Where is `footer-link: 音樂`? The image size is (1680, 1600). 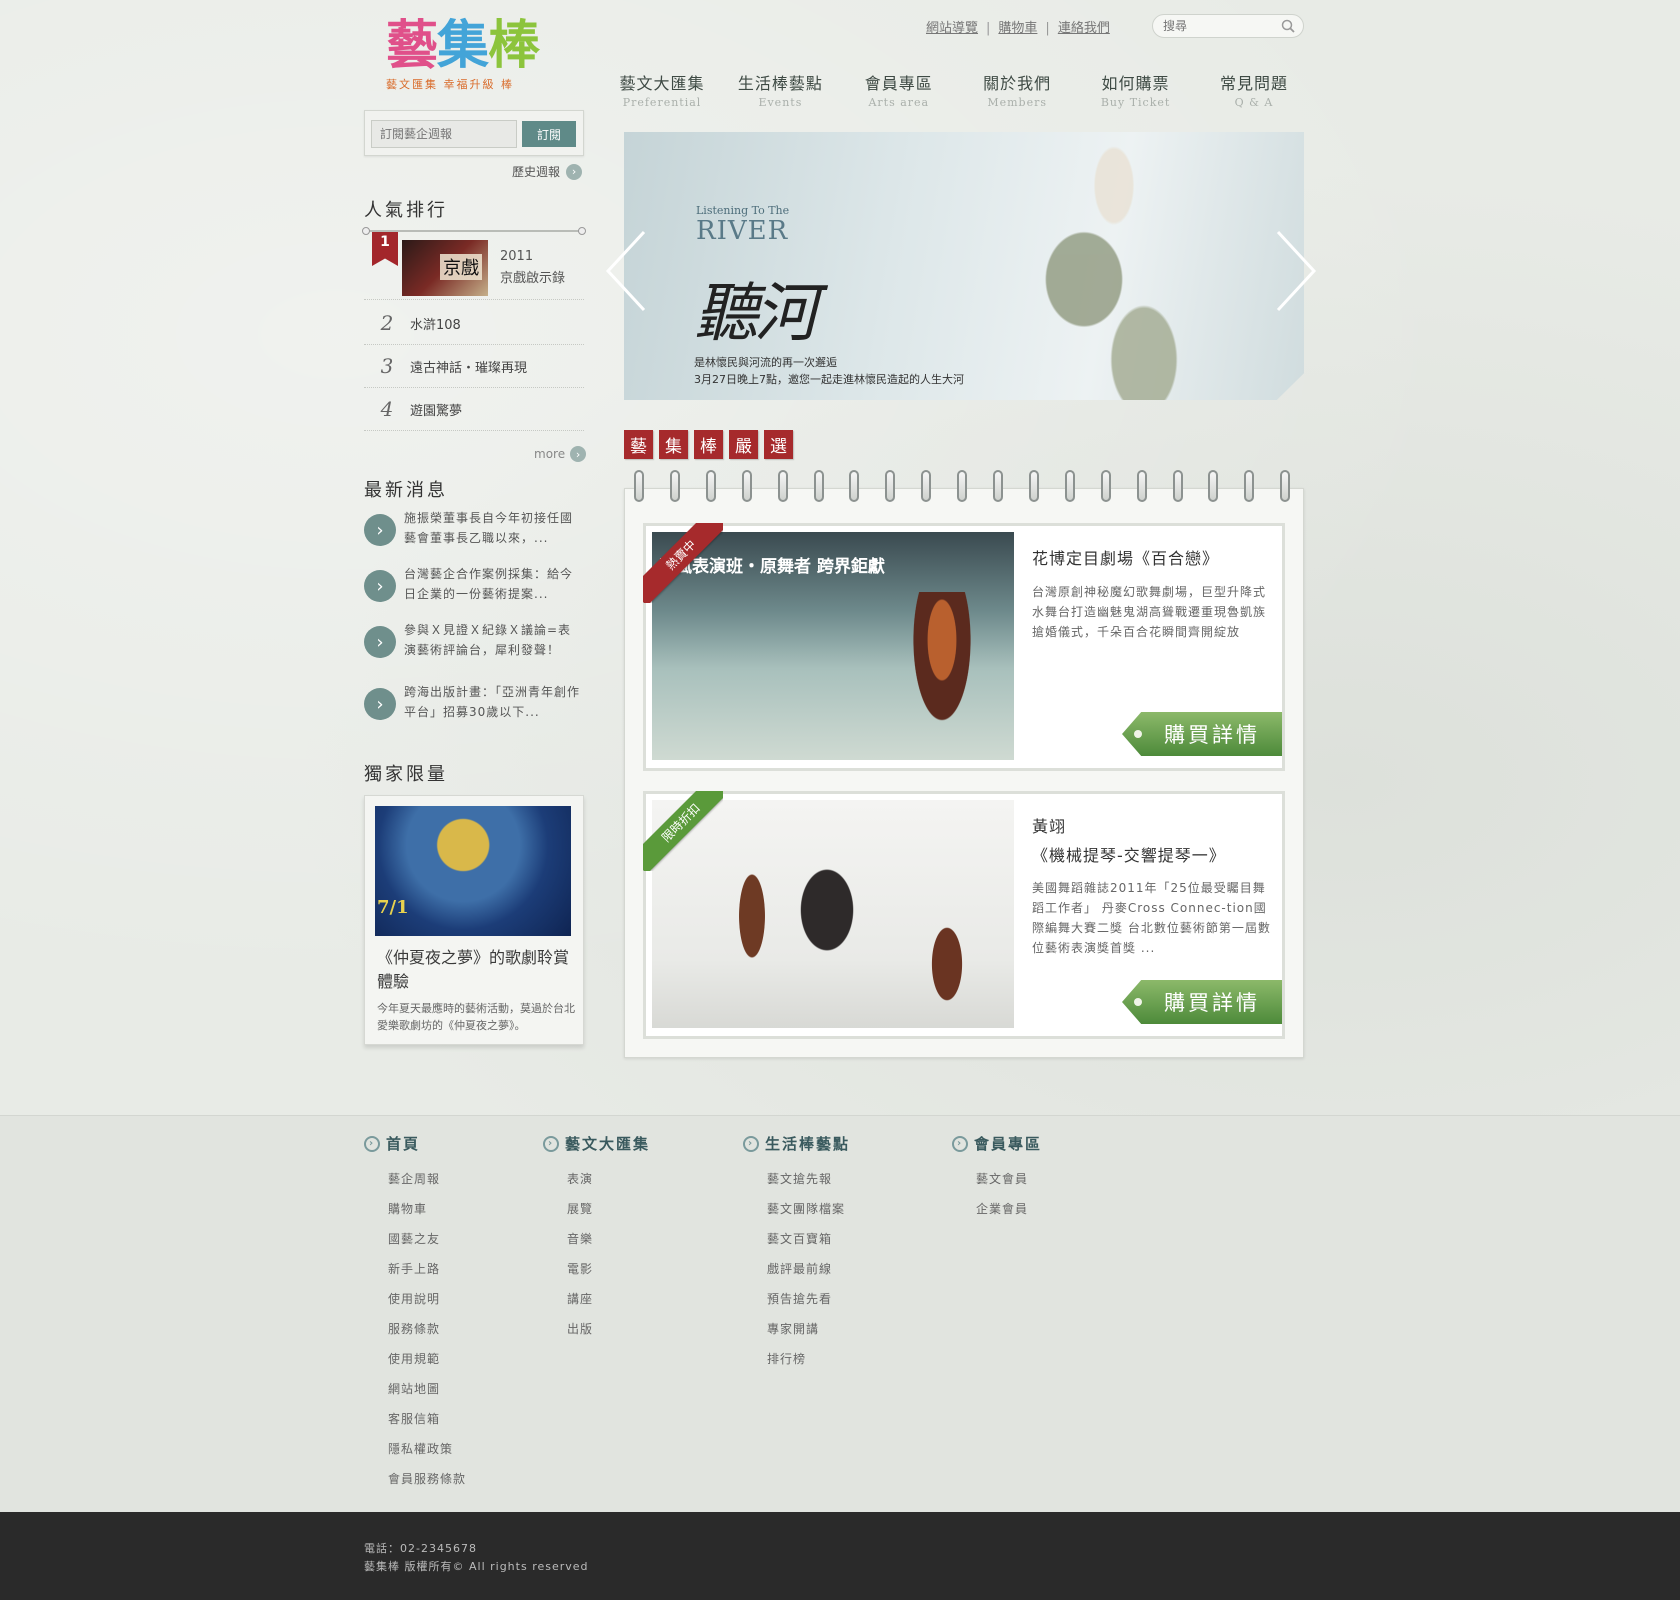
footer-link: 音樂 is located at coordinates (608, 1239).